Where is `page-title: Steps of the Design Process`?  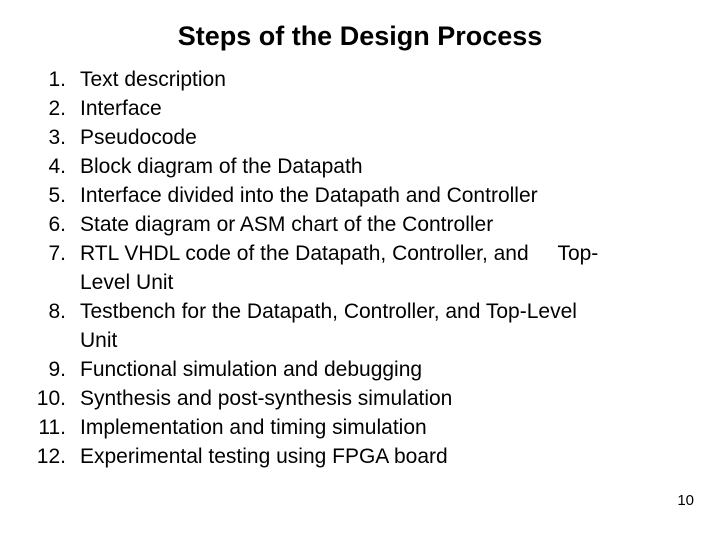
page-title: Steps of the Design Process is located at coordinates (360, 36).